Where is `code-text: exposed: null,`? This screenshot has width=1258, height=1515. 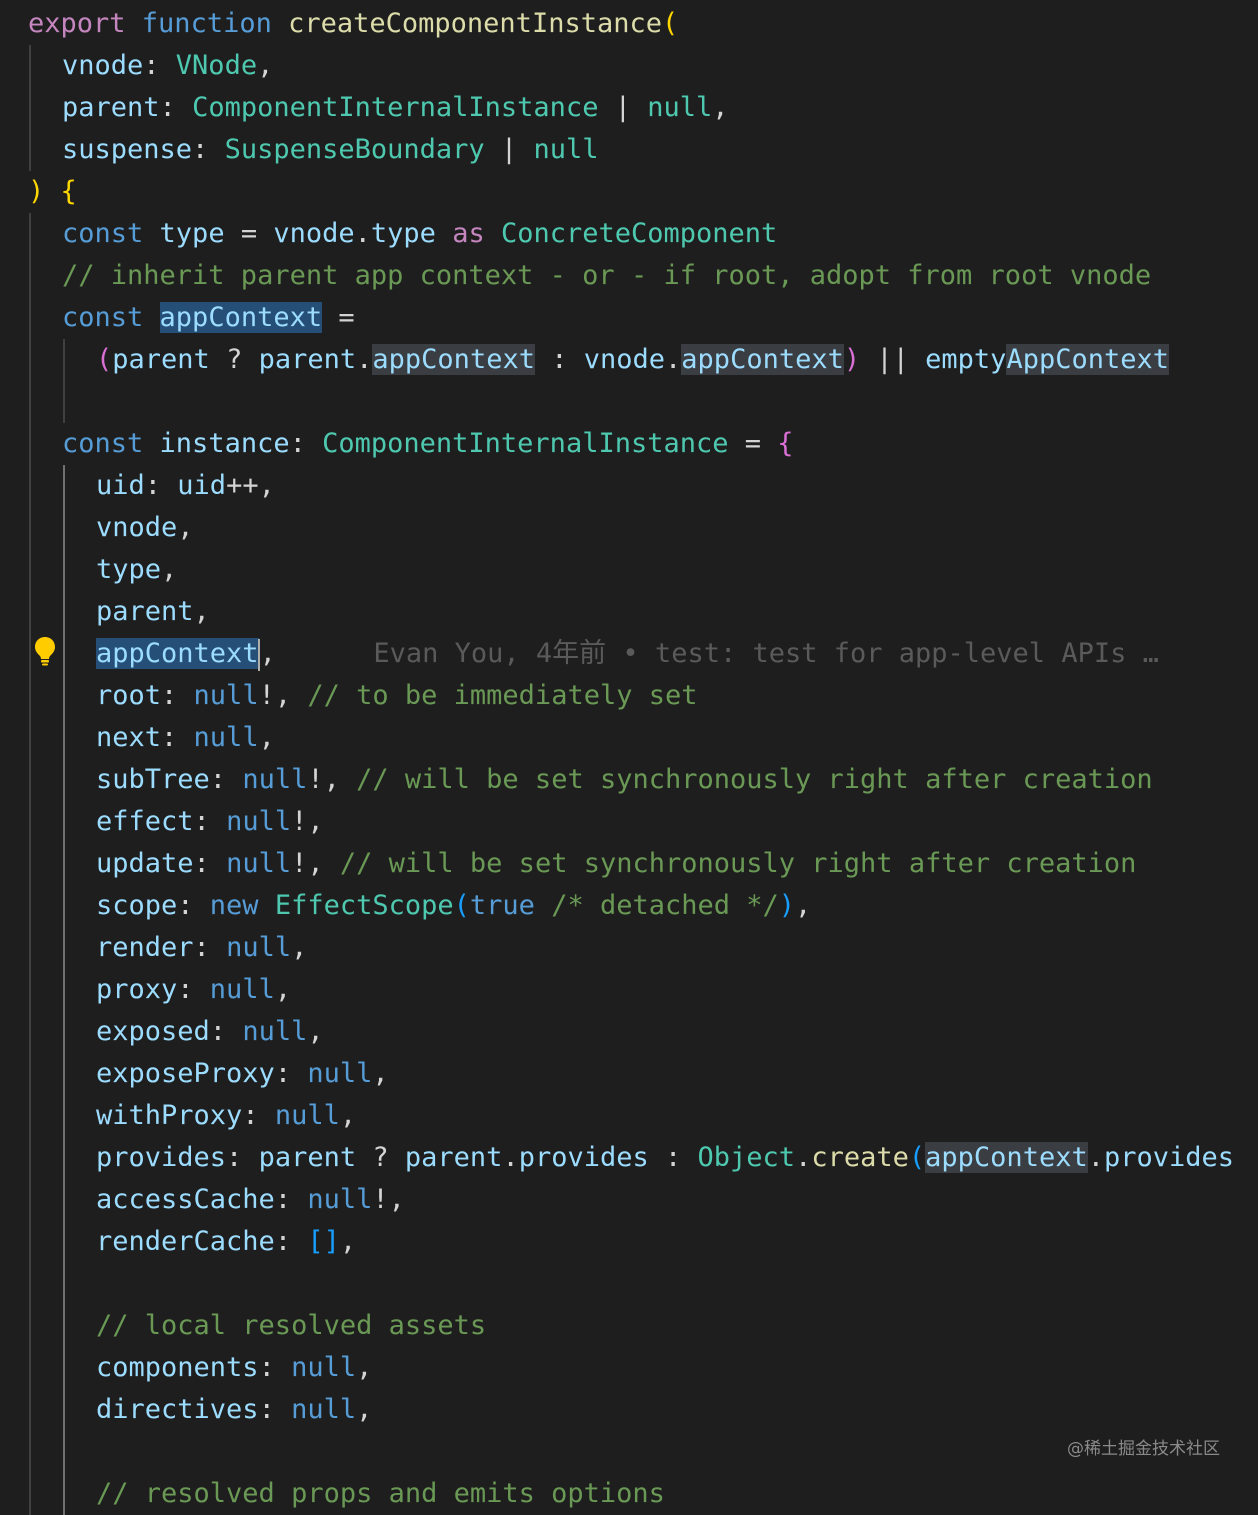
code-text: exposed: null, is located at coordinates (210, 1032).